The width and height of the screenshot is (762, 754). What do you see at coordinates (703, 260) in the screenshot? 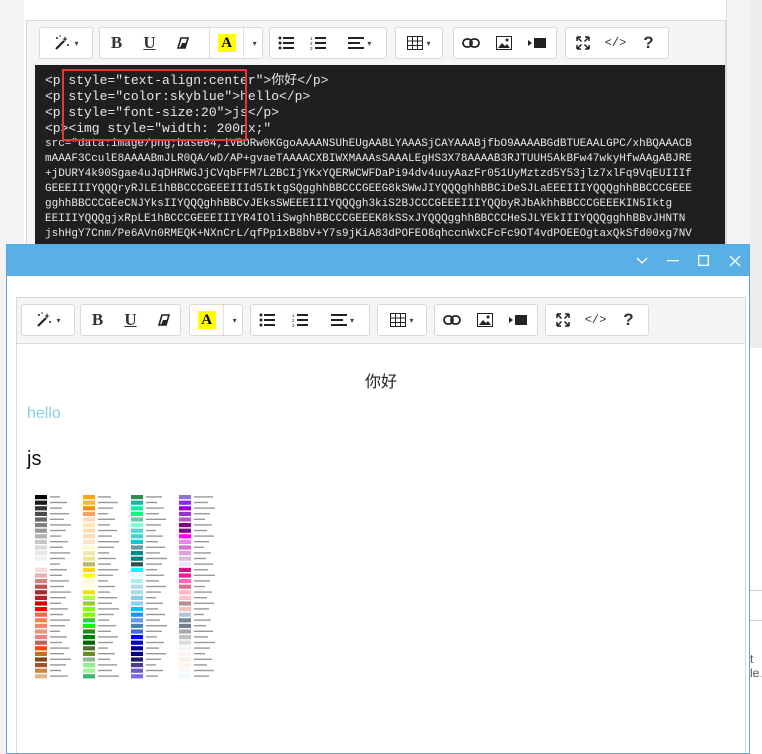
I see `maximize-button` at bounding box center [703, 260].